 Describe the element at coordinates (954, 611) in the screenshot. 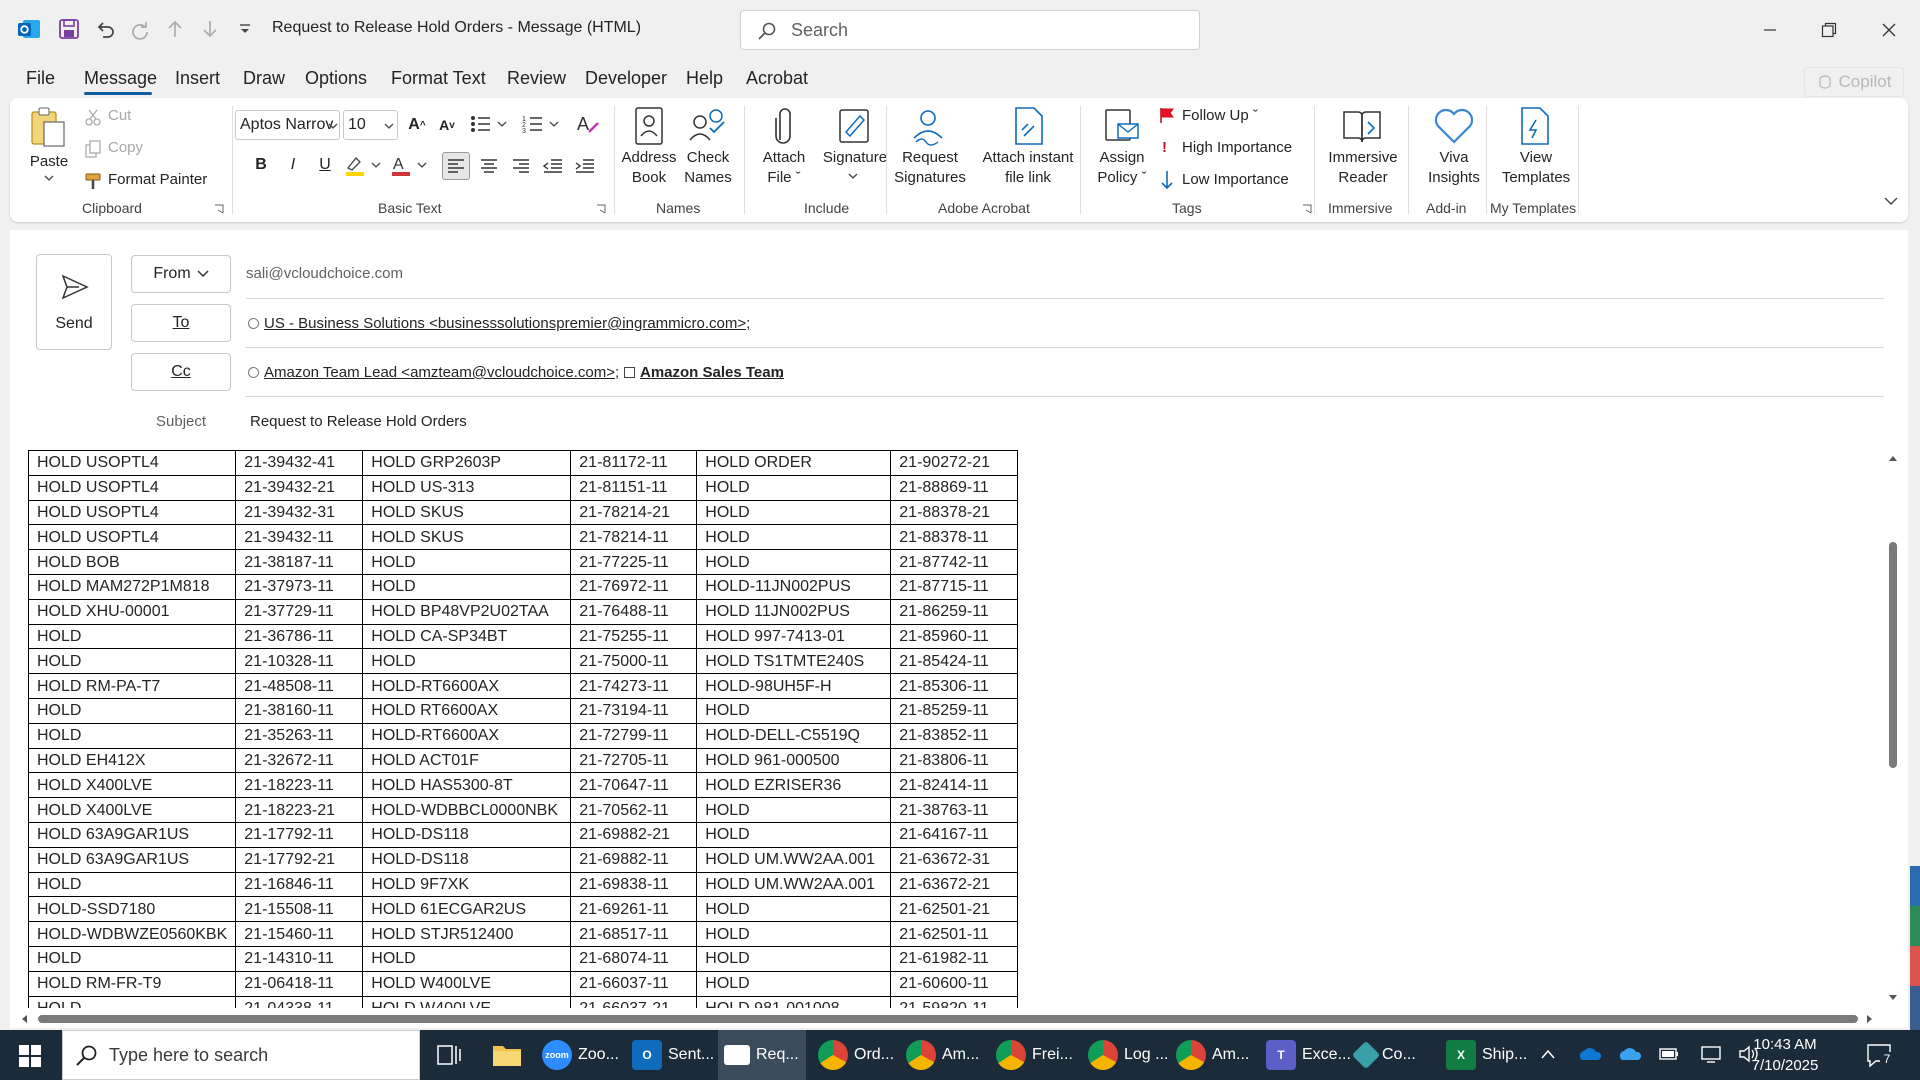

I see `table-cell: 21-86259-11` at that location.